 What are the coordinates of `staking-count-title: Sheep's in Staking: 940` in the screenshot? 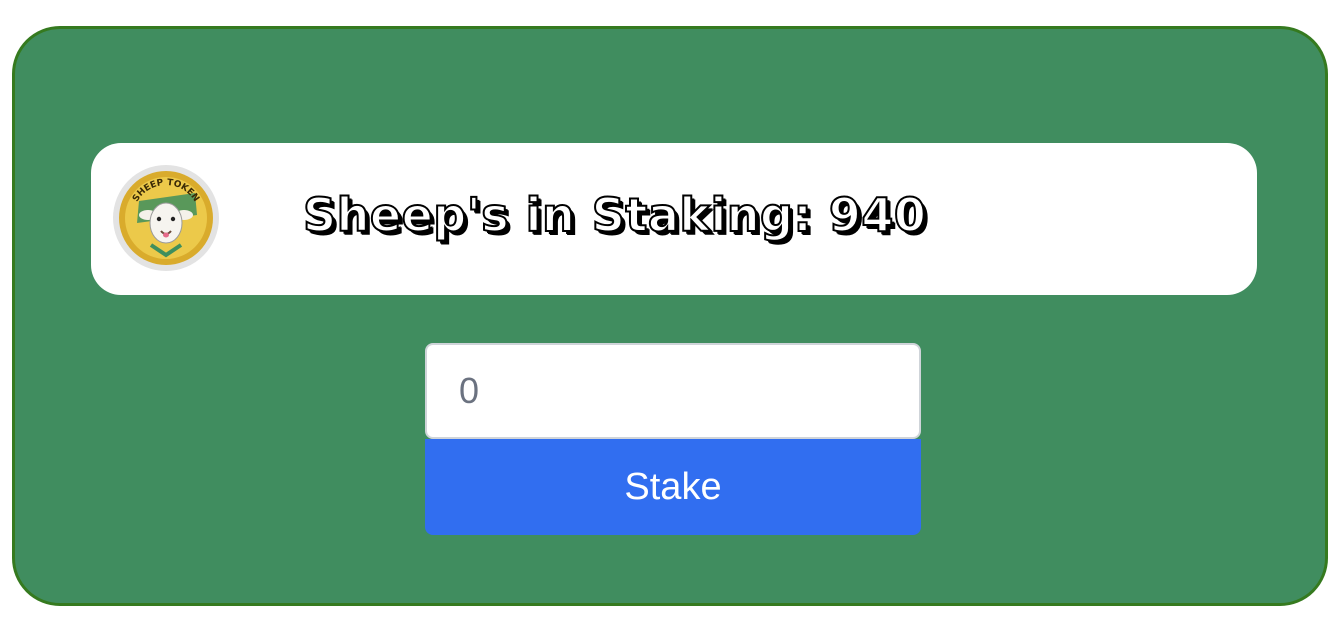 It's located at (614, 215).